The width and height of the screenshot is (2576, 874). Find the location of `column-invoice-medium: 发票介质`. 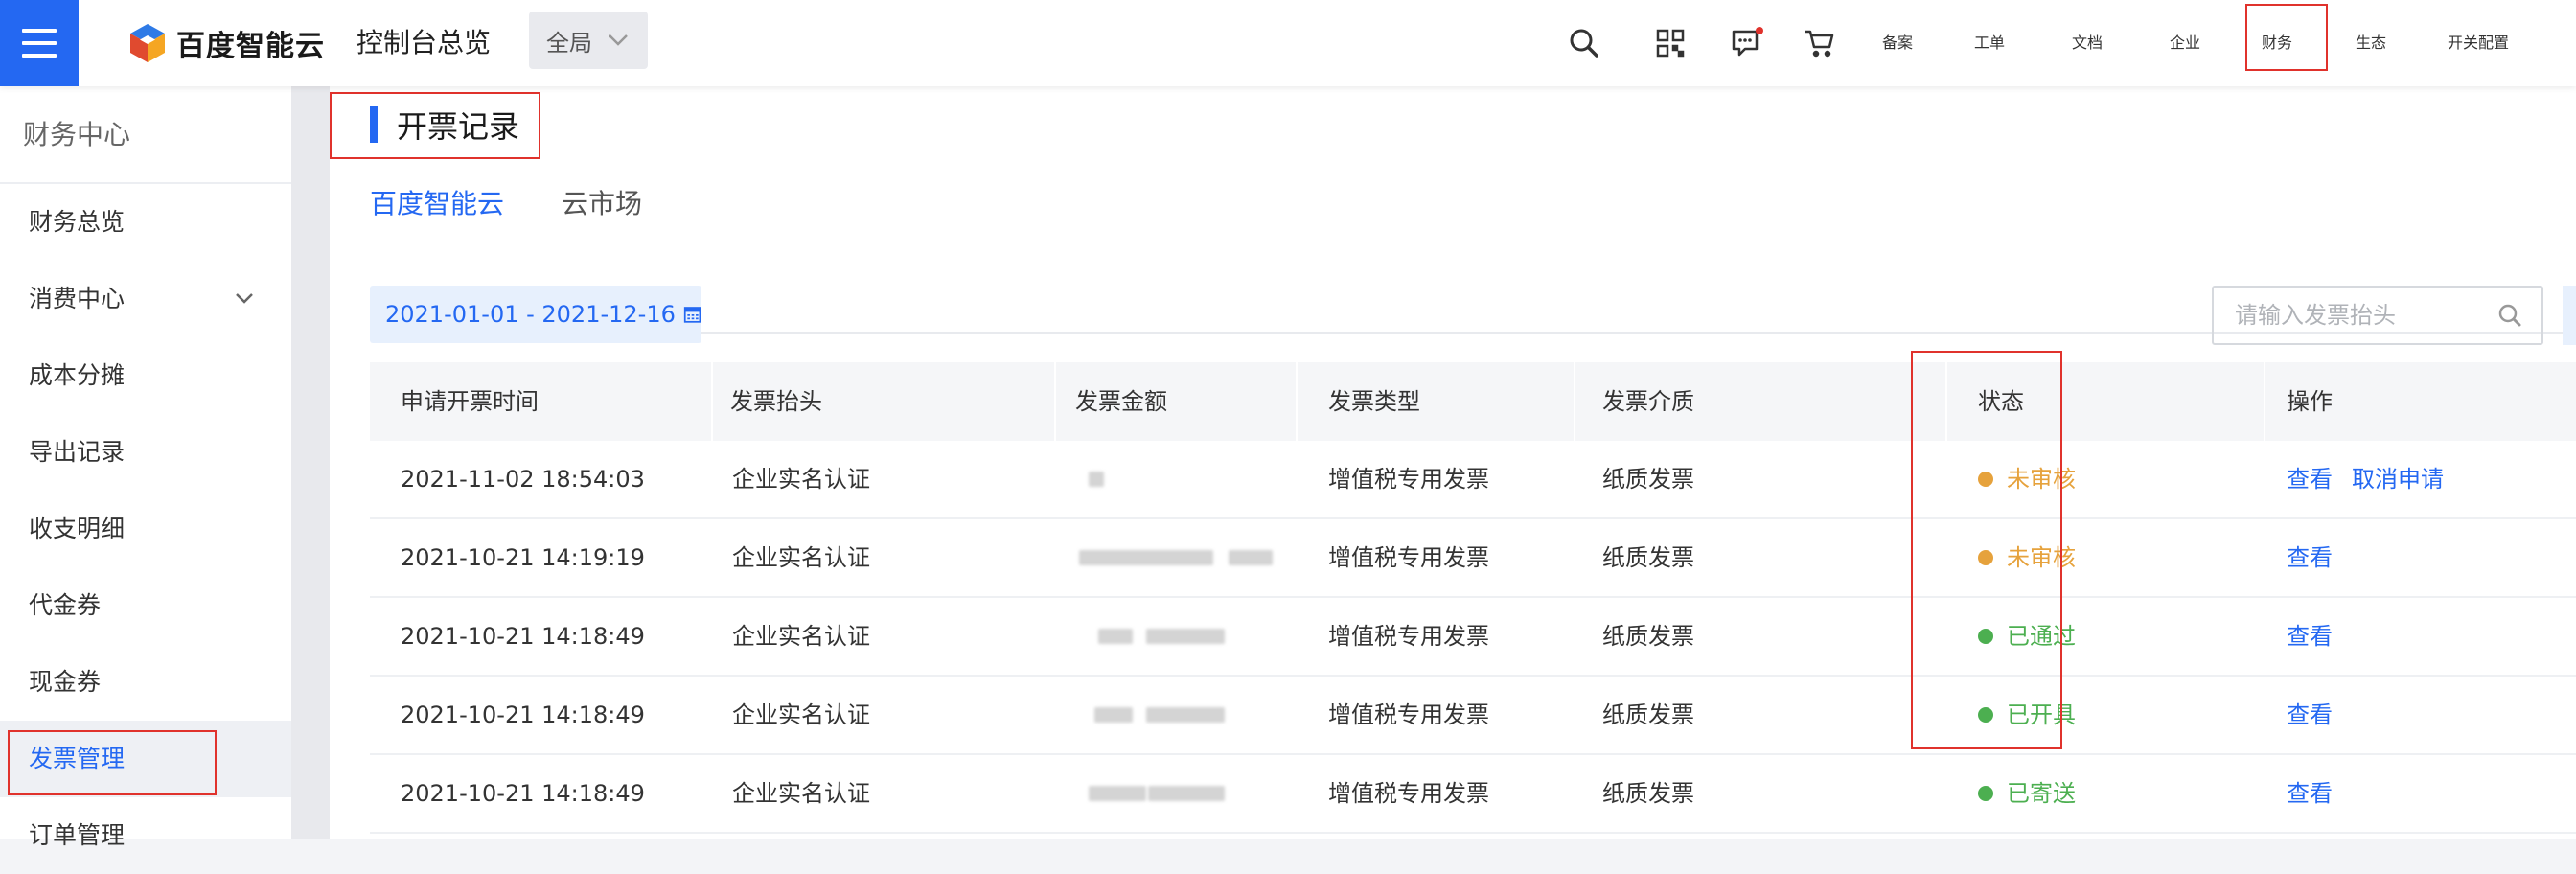

column-invoice-medium: 发票介质 is located at coordinates (1648, 401).